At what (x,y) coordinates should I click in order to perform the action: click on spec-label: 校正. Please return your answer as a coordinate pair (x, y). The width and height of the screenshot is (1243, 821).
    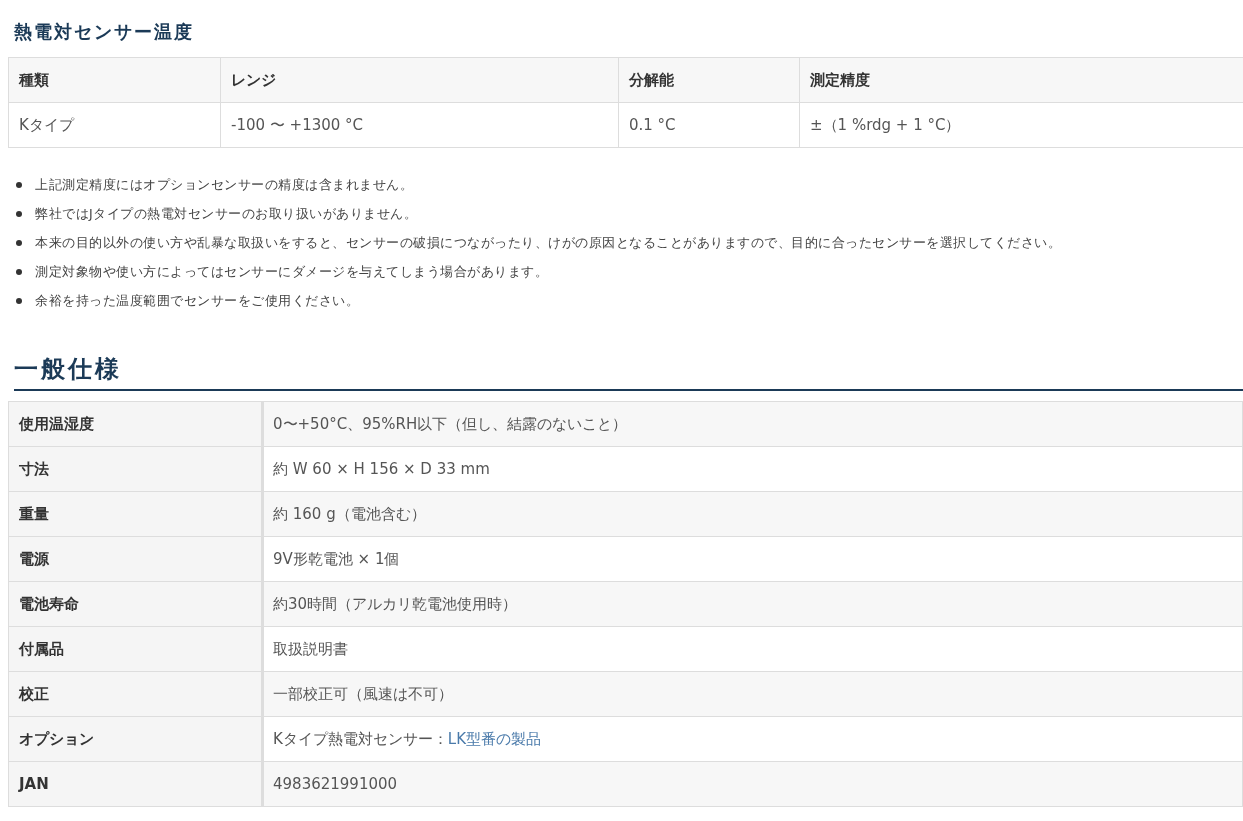
    Looking at the image, I should click on (135, 694).